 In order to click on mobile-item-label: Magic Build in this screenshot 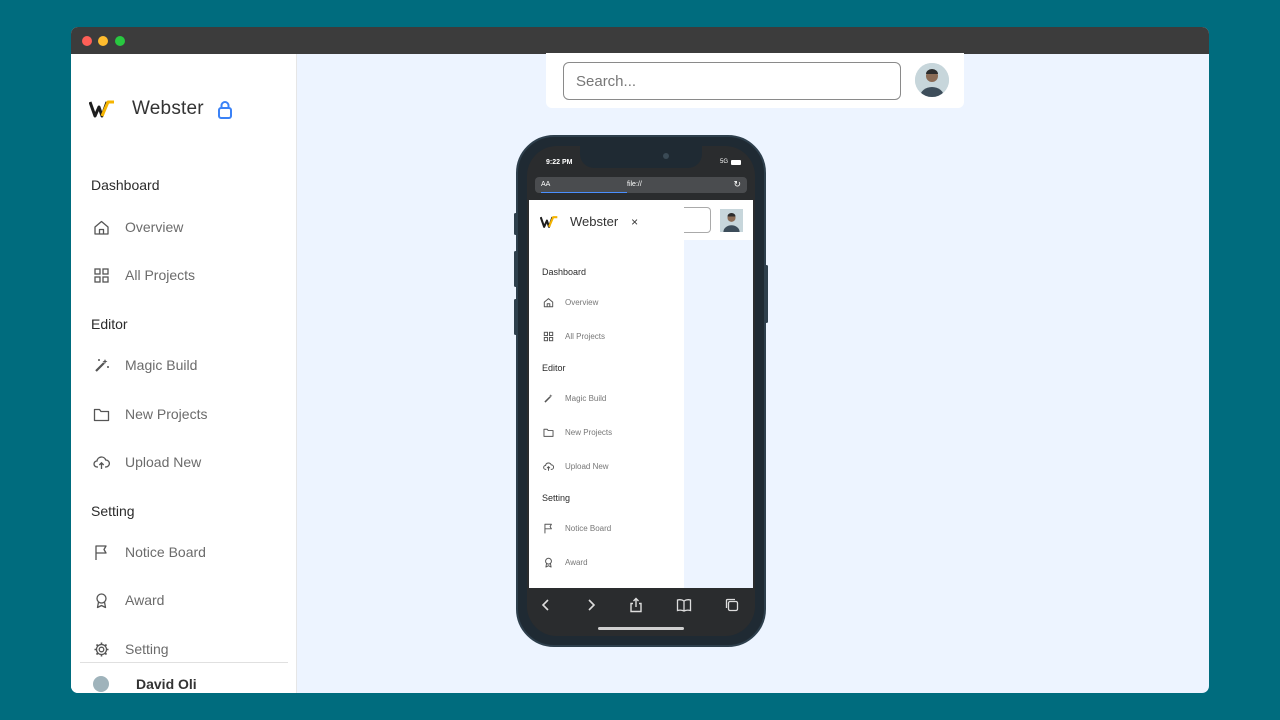, I will do `click(586, 398)`.